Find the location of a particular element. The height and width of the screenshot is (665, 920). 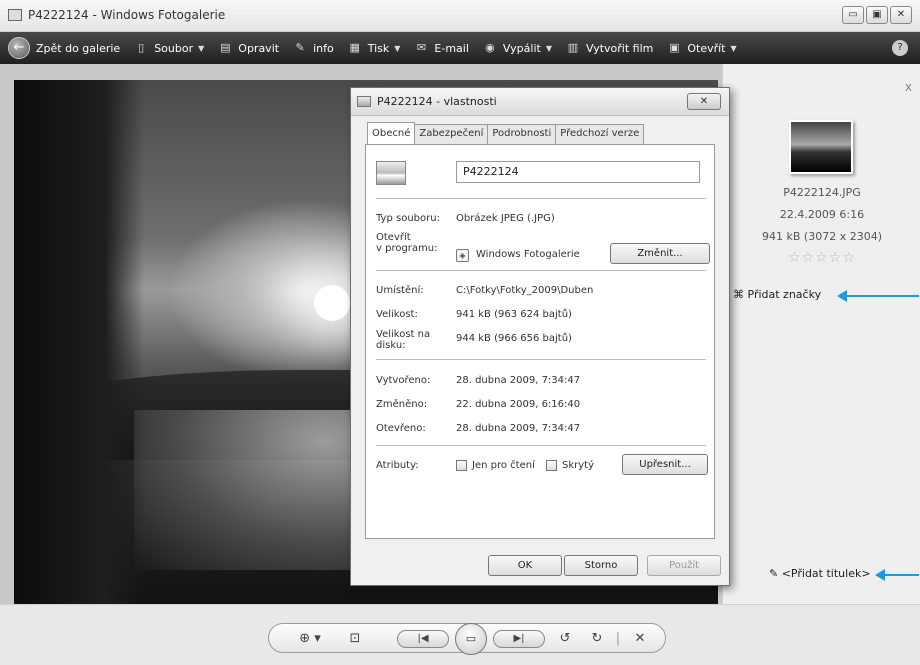

dialog-close-button: ✕ is located at coordinates (704, 101).